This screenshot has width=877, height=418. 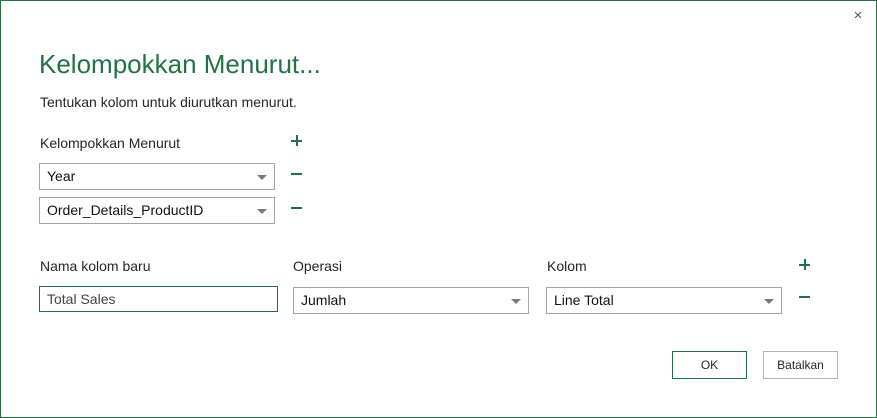 What do you see at coordinates (297, 208) in the screenshot?
I see `remove-group-by-2-minus-icon` at bounding box center [297, 208].